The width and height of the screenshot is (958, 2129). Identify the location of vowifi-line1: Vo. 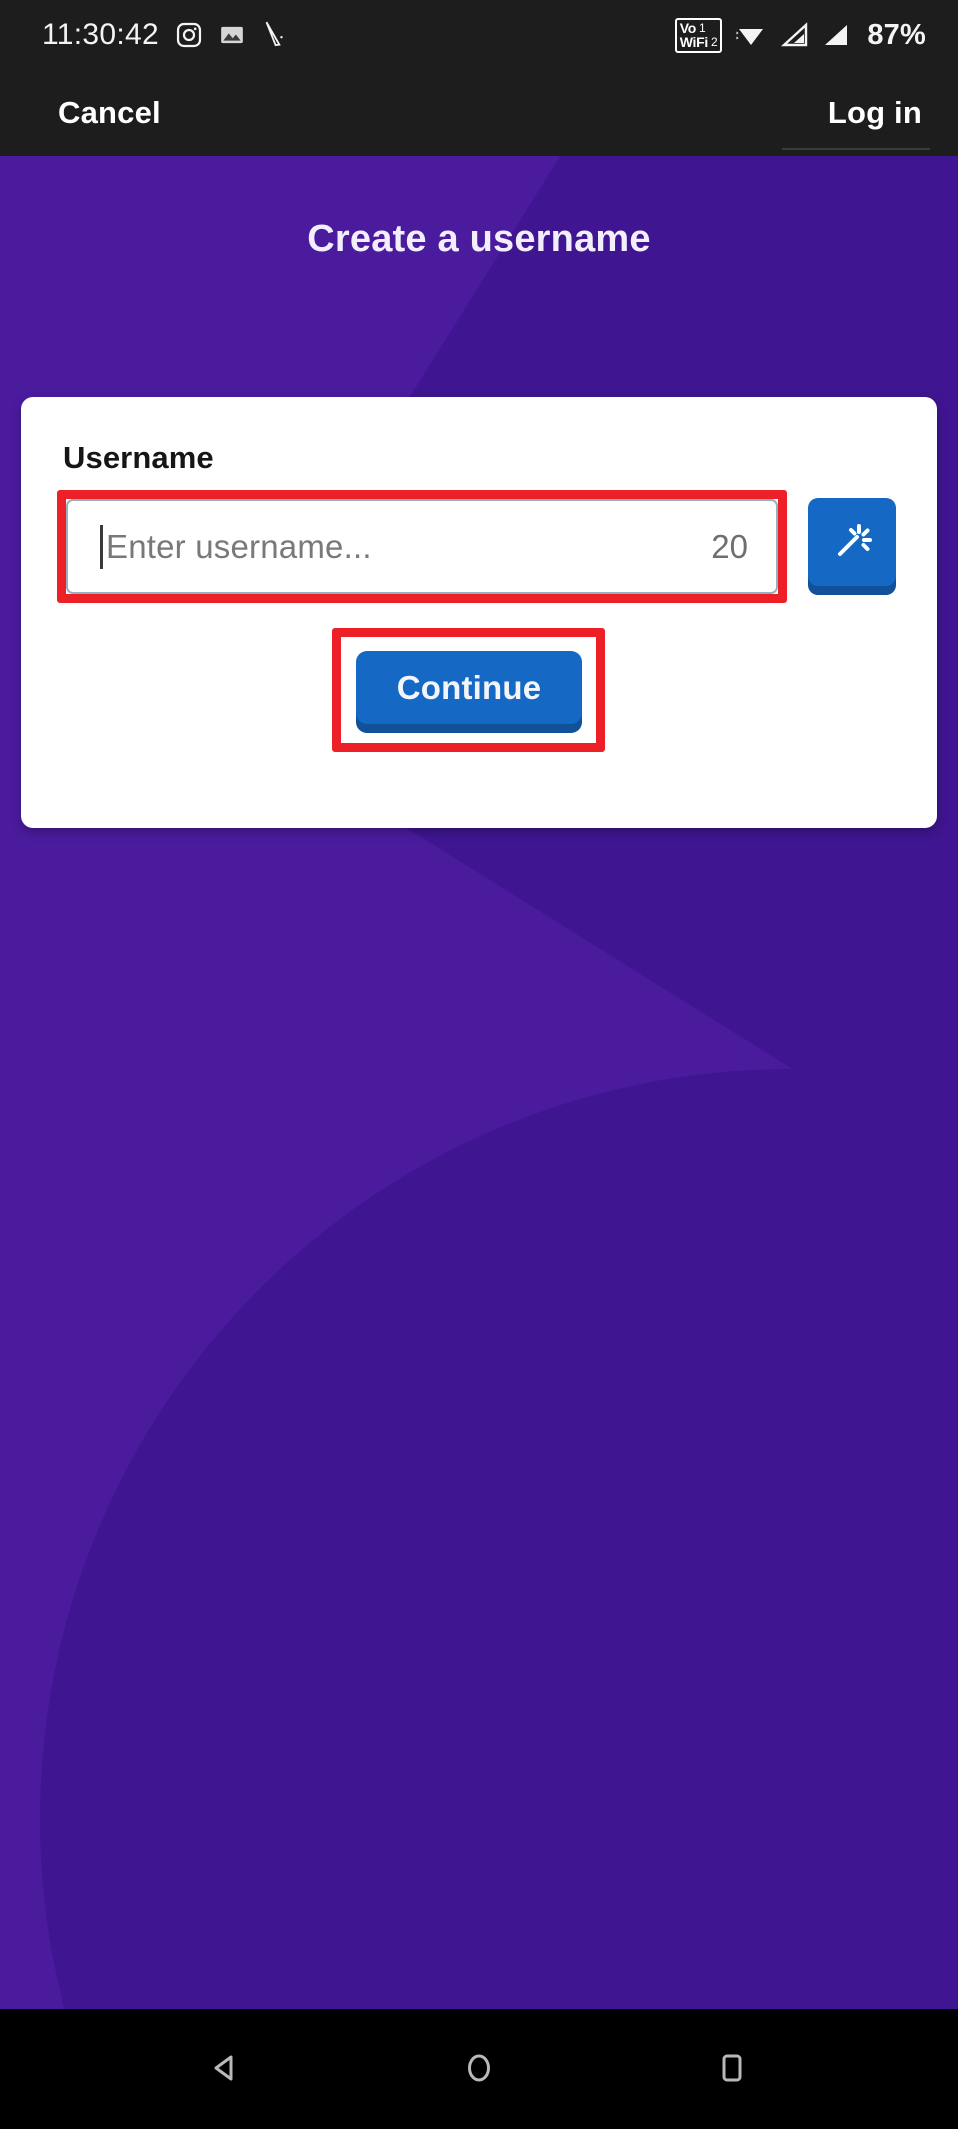
(688, 27).